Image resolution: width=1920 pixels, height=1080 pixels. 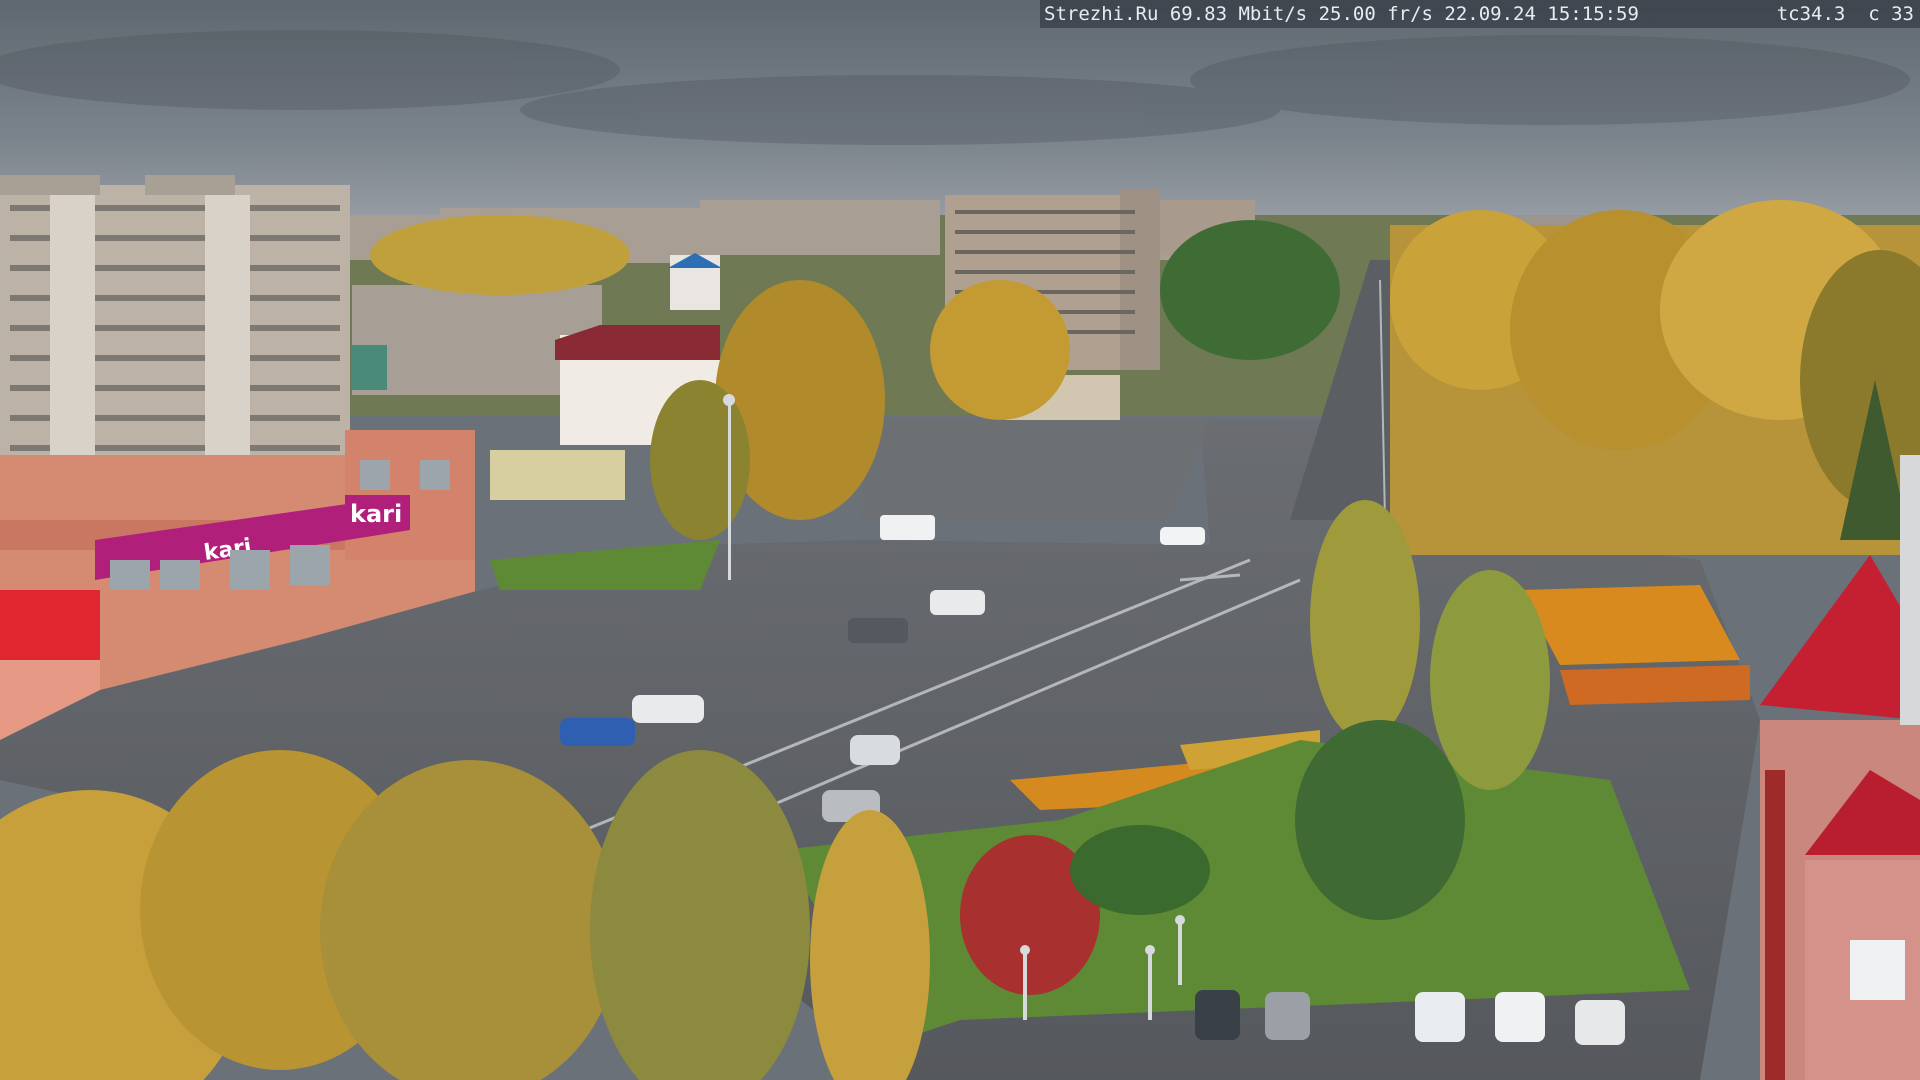 What do you see at coordinates (1101, 14) in the screenshot?
I see `overlay-site: Strezhi.Ru` at bounding box center [1101, 14].